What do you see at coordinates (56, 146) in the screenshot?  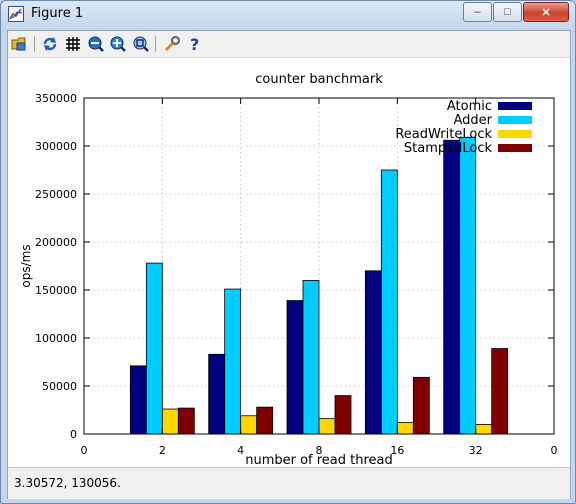 I see `y-tick-label: 300000` at bounding box center [56, 146].